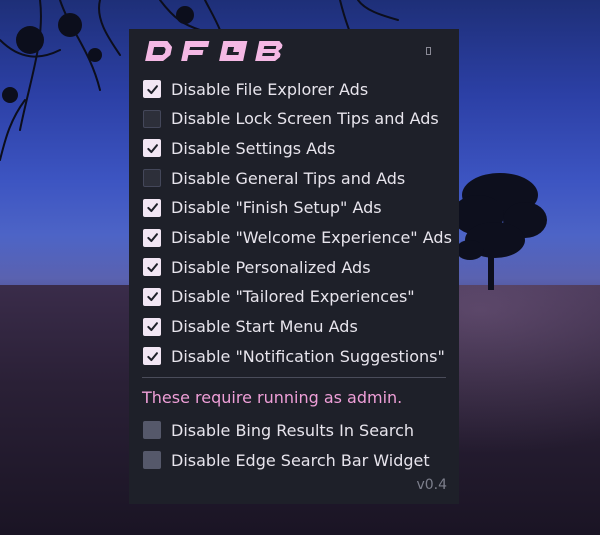  Describe the element at coordinates (428, 51) in the screenshot. I see `restore-icon` at that location.